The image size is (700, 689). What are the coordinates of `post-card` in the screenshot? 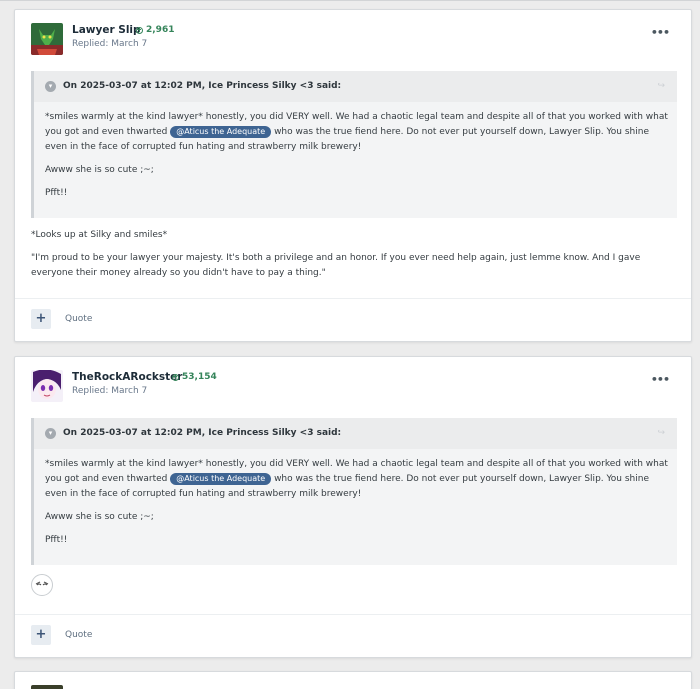 It's located at (353, 680).